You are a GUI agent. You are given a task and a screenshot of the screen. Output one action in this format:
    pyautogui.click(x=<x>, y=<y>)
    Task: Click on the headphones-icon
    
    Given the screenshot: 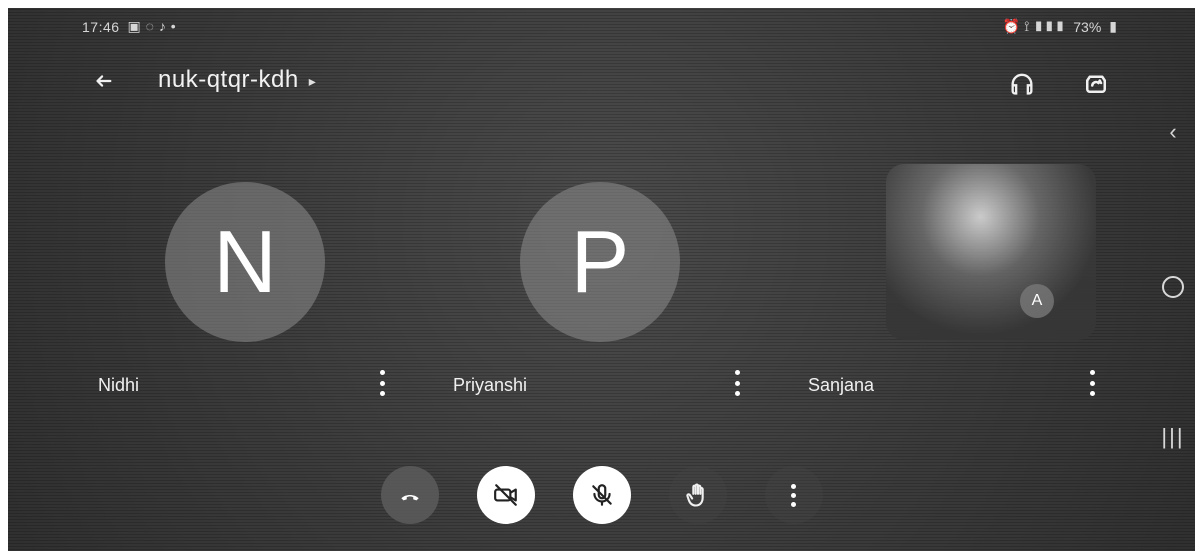 What is the action you would take?
    pyautogui.click(x=1022, y=84)
    